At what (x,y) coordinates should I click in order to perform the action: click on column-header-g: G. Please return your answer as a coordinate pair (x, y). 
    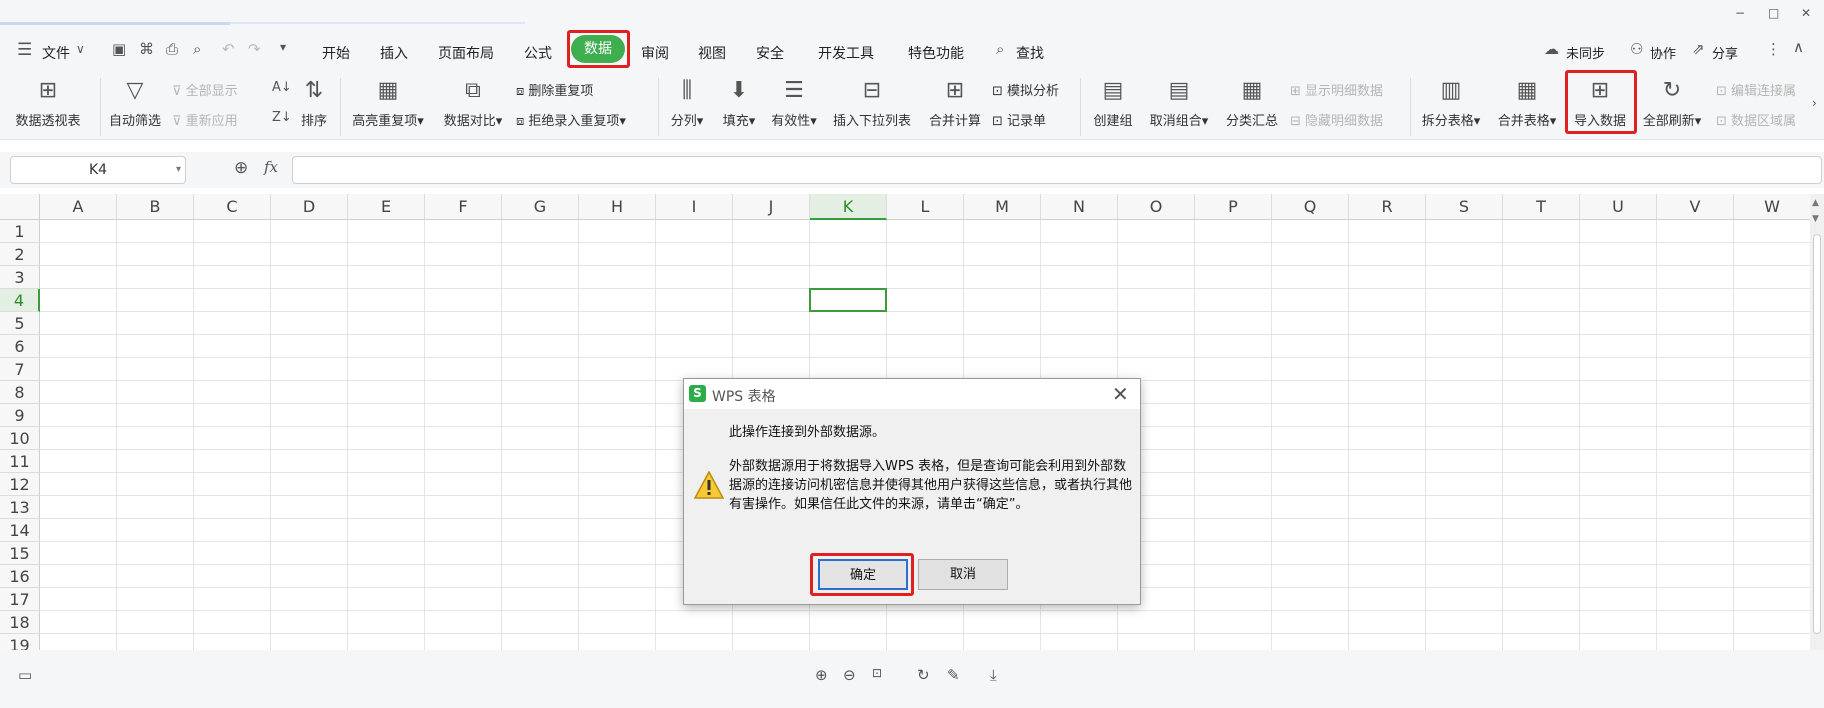
    Looking at the image, I should click on (540, 207).